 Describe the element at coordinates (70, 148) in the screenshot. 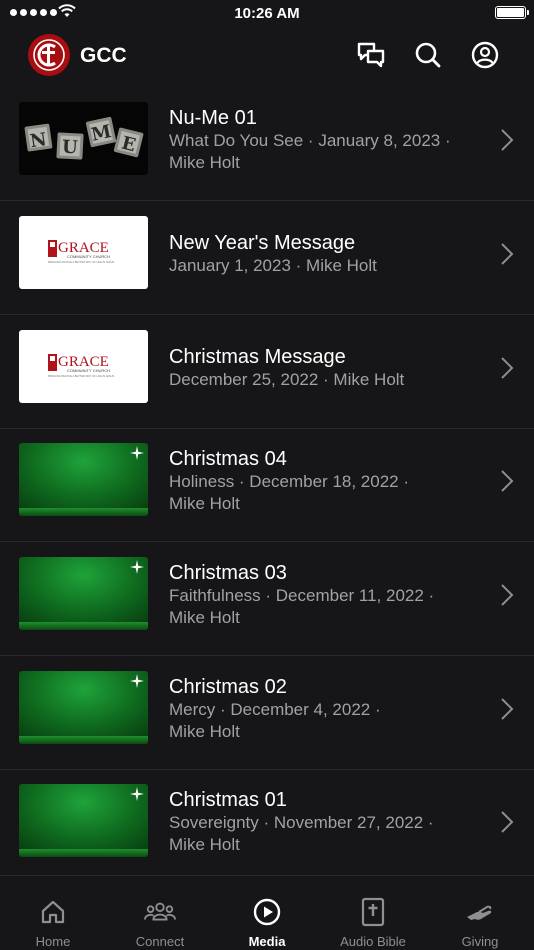

I see `block-letter-u: U` at that location.